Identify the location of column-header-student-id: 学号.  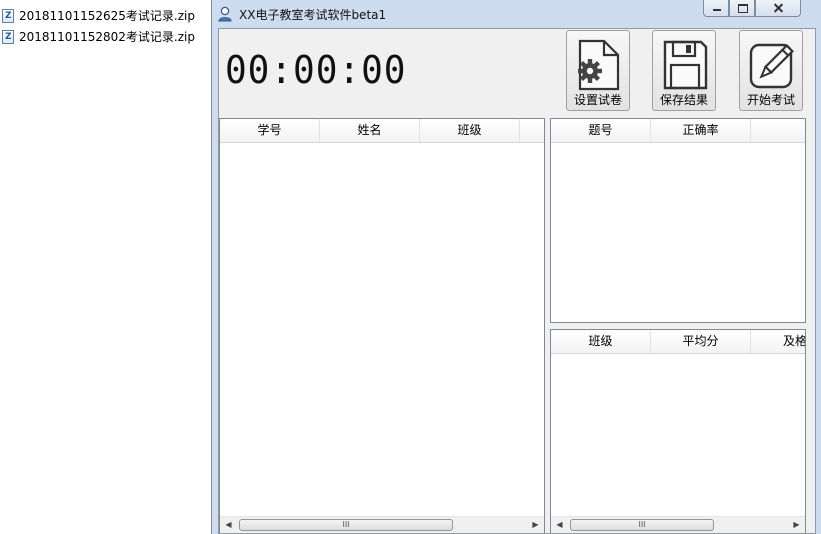
(270, 130).